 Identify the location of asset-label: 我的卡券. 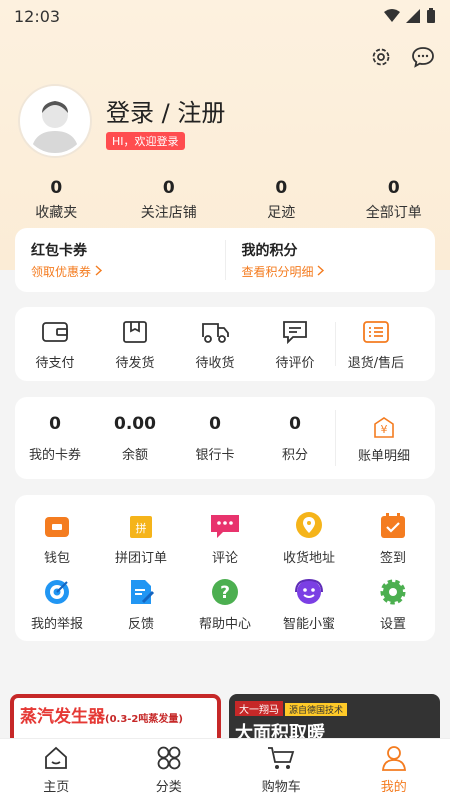
(54, 455).